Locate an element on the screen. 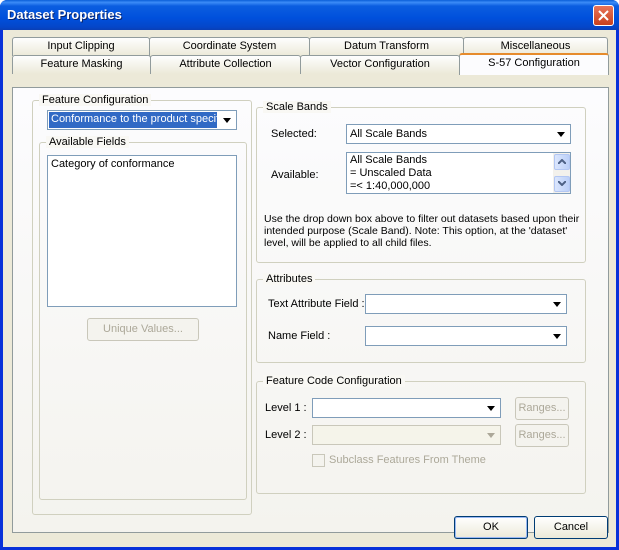  window-title: Dataset Properties is located at coordinates (64, 14).